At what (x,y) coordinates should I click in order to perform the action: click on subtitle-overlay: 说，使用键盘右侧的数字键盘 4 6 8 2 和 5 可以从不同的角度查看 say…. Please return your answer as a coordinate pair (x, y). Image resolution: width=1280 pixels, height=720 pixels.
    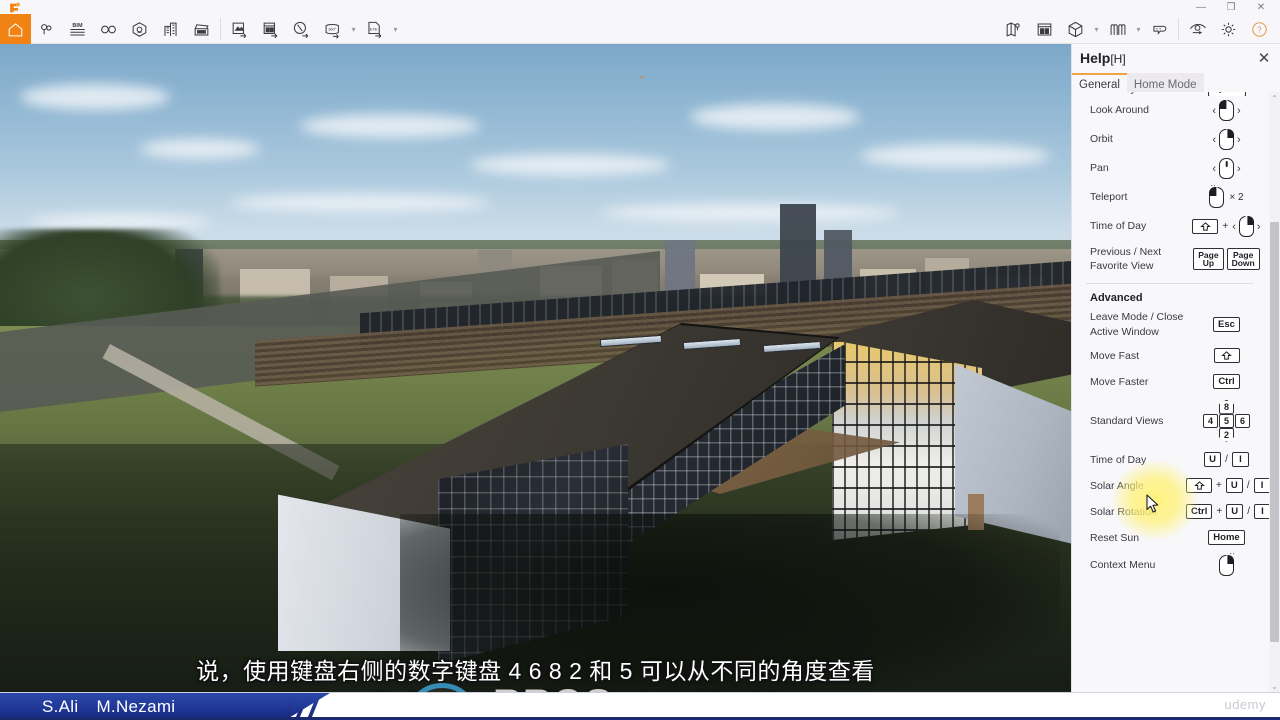
    Looking at the image, I should click on (535, 674).